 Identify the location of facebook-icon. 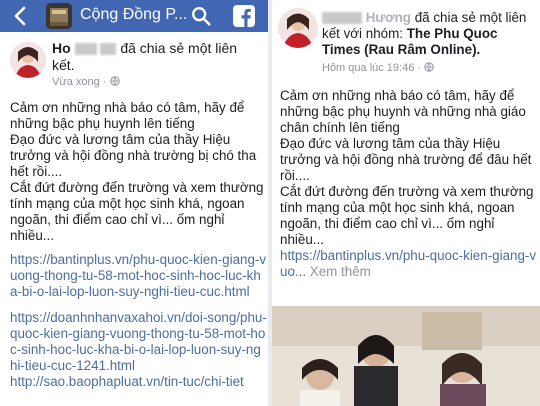
(244, 16).